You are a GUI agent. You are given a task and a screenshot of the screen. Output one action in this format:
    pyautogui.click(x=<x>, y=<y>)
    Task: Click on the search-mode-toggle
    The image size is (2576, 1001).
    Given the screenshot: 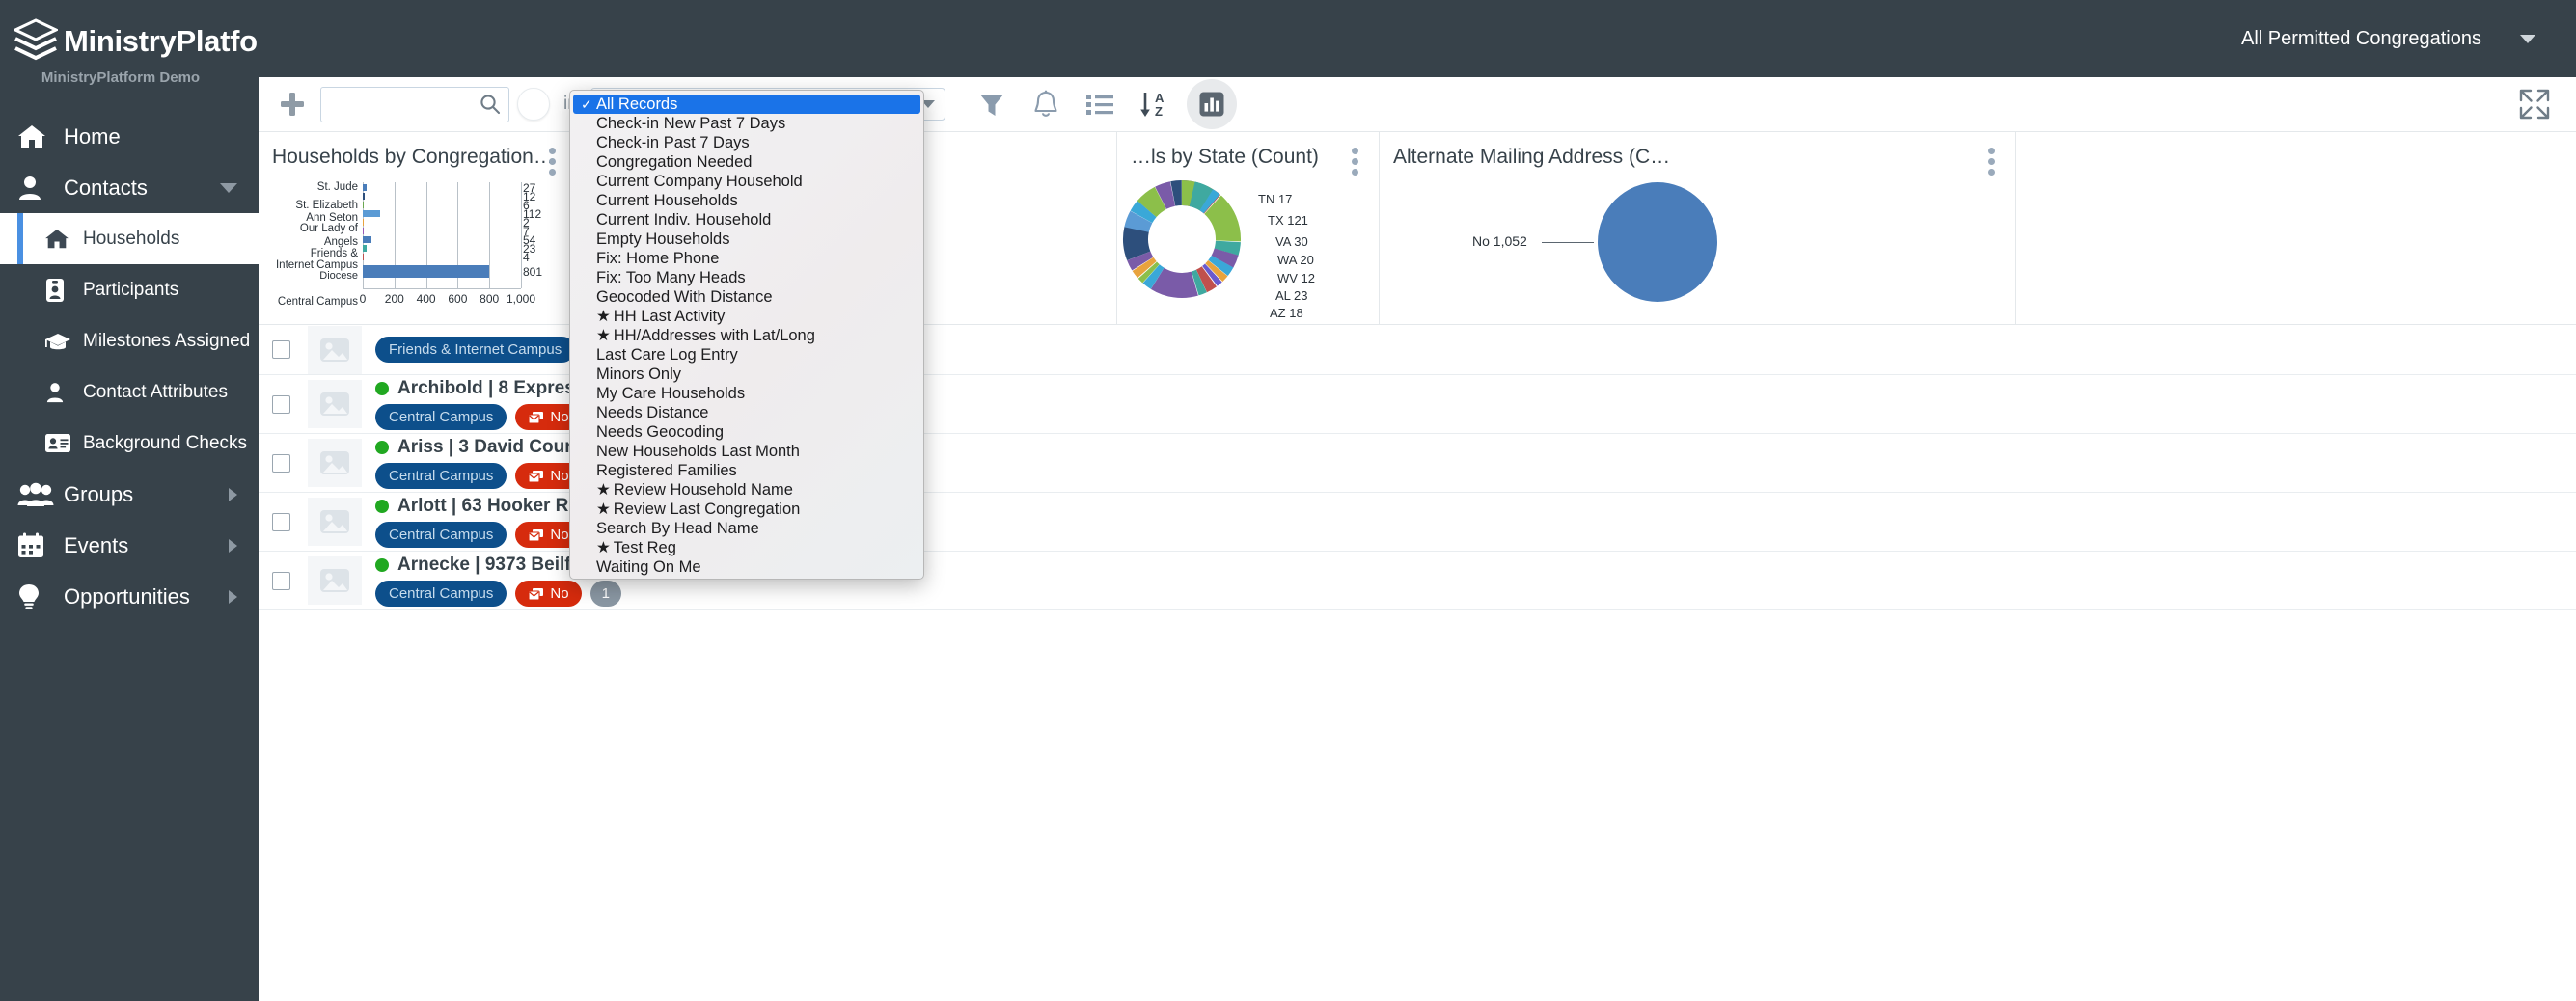 What is the action you would take?
    pyautogui.click(x=533, y=104)
    